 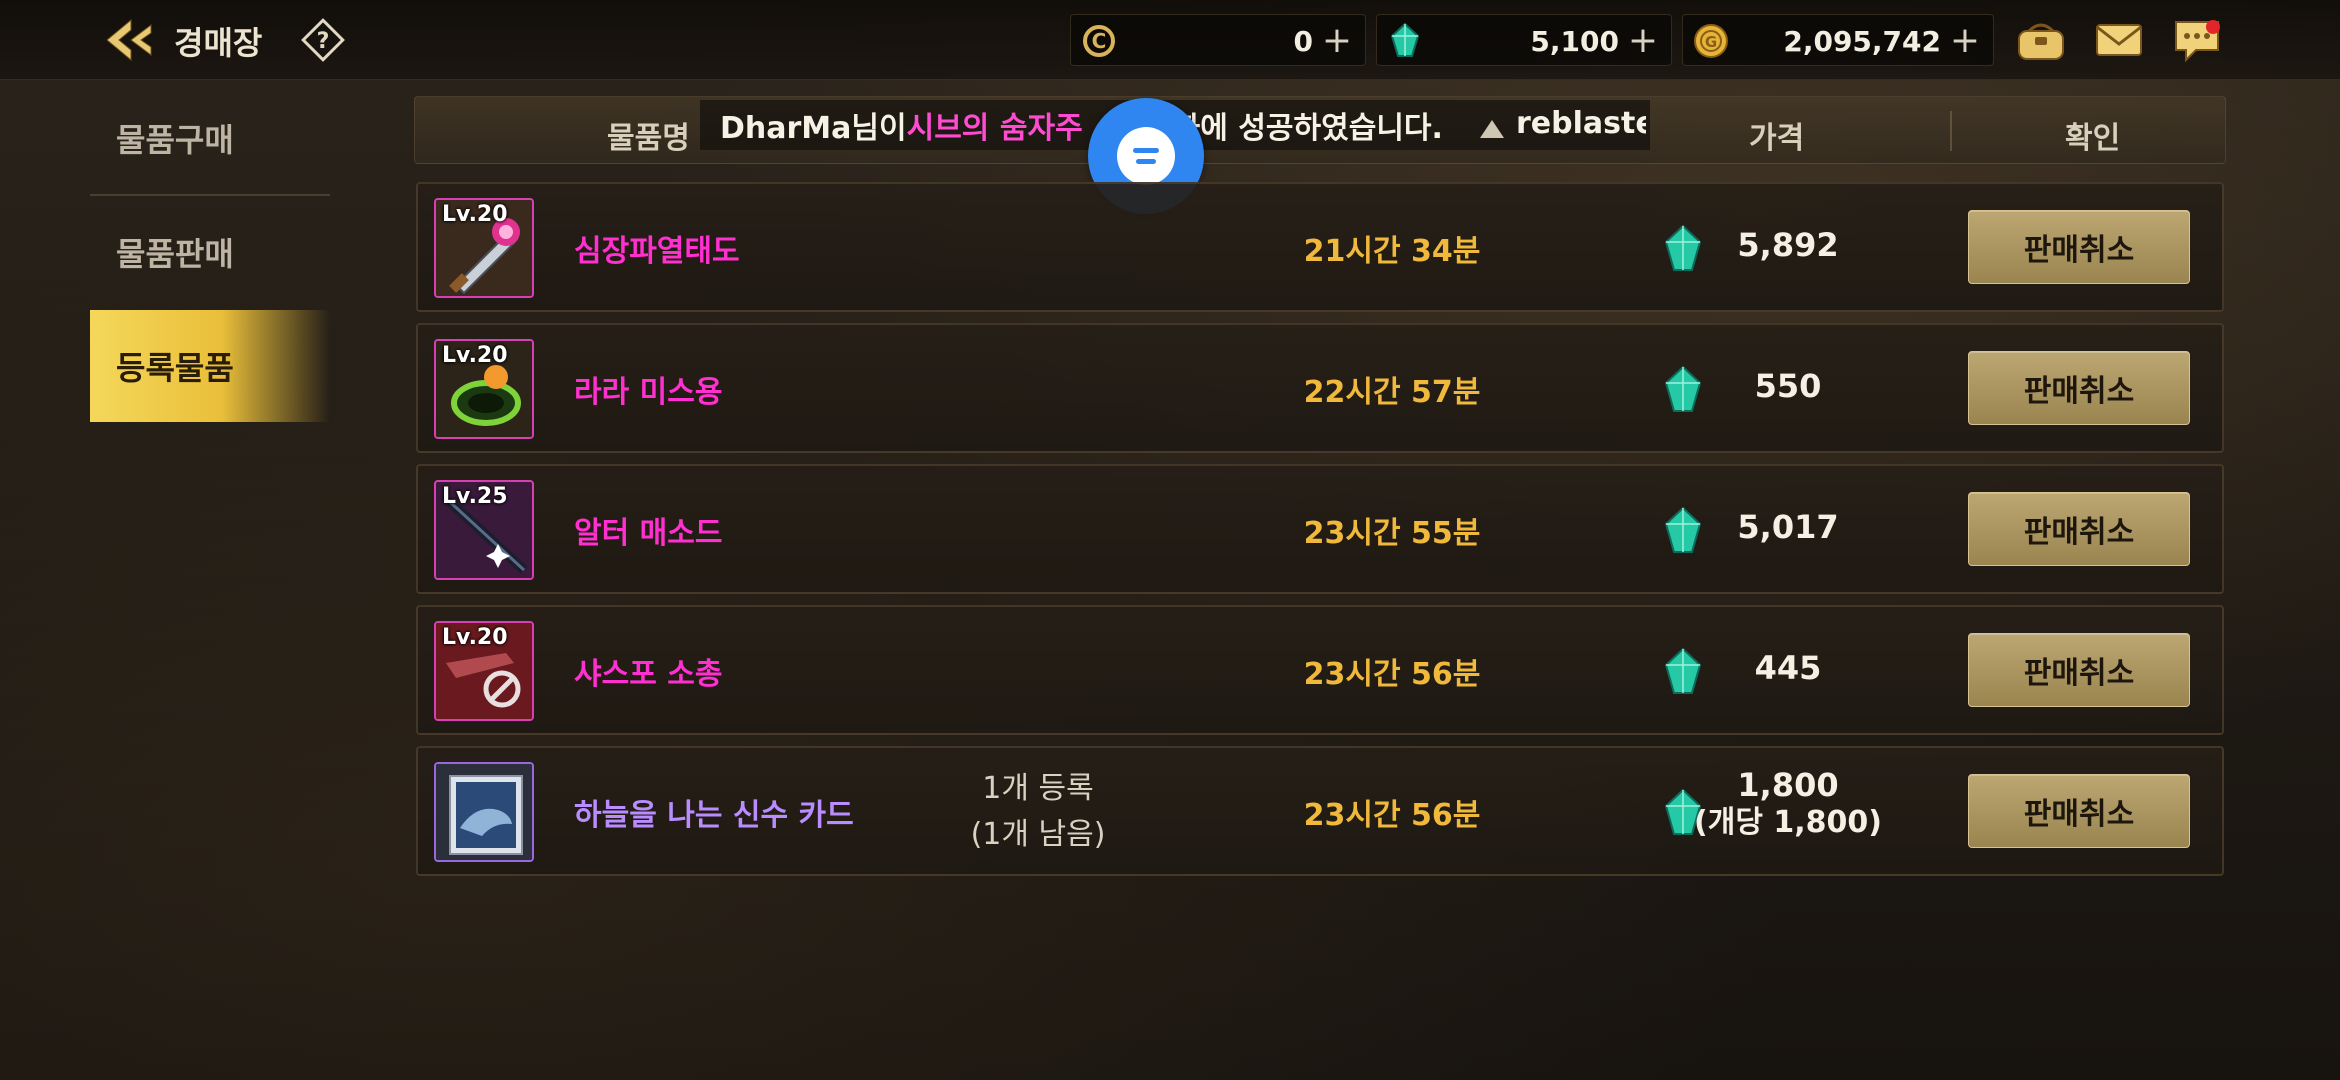 I want to click on currency-gold: G 2,095,742 +, so click(x=1838, y=40).